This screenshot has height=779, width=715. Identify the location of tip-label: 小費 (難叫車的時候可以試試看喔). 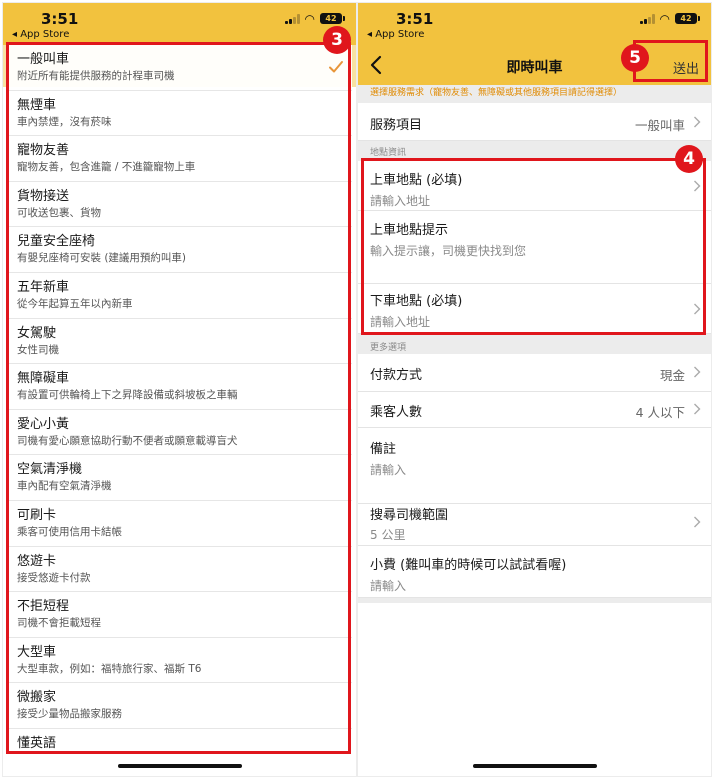
(468, 565).